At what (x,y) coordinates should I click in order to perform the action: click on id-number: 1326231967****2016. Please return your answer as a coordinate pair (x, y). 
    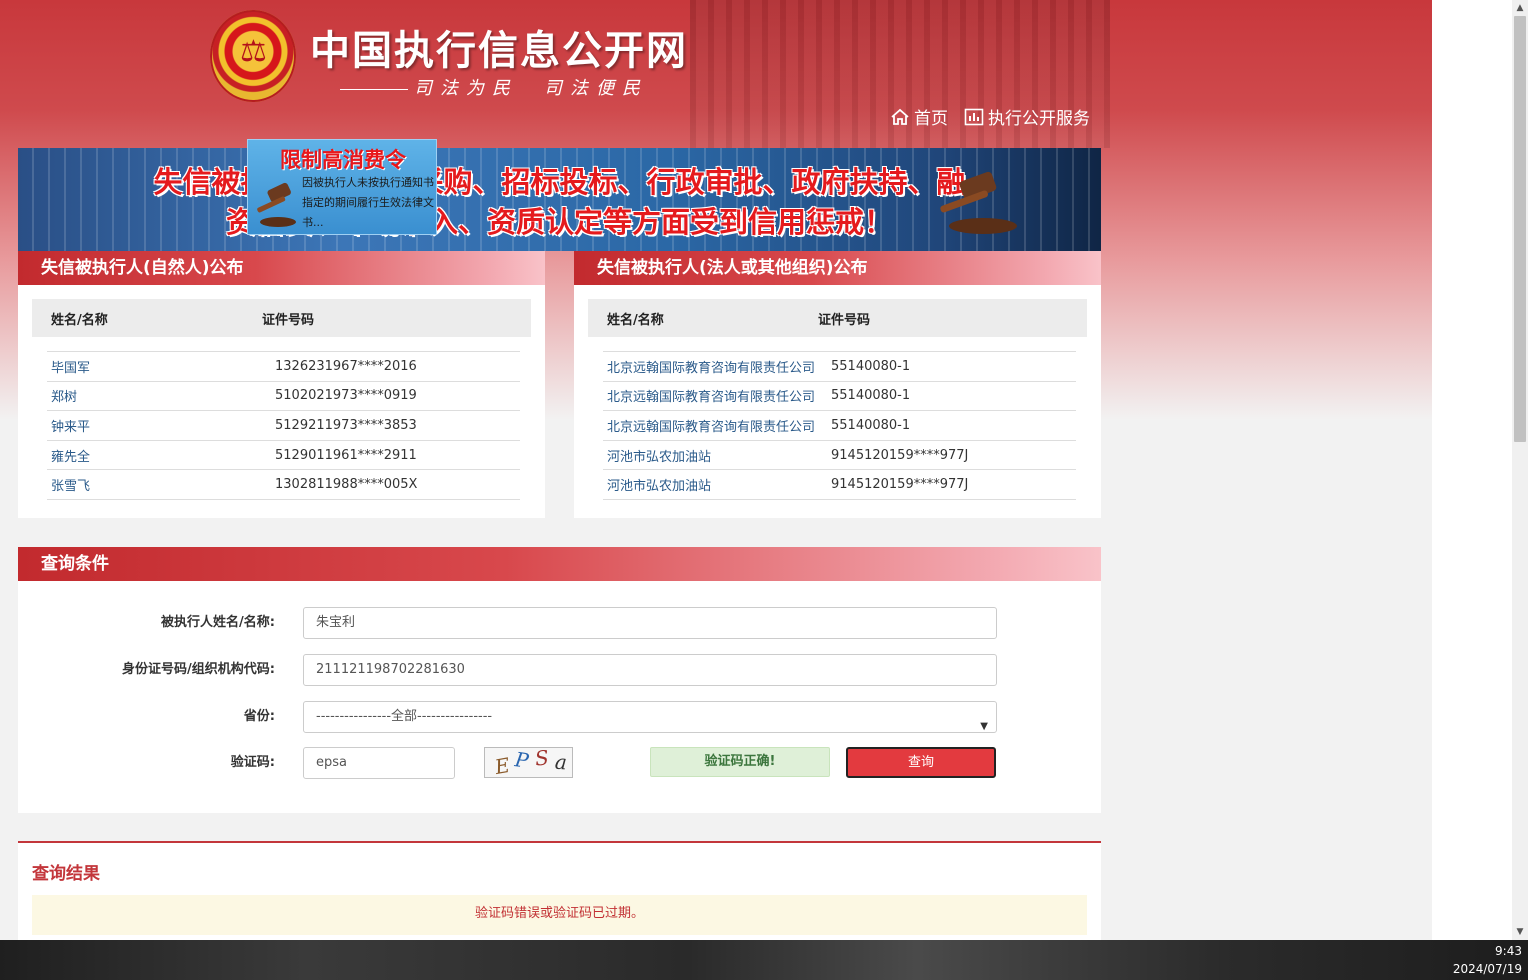
    Looking at the image, I should click on (346, 366).